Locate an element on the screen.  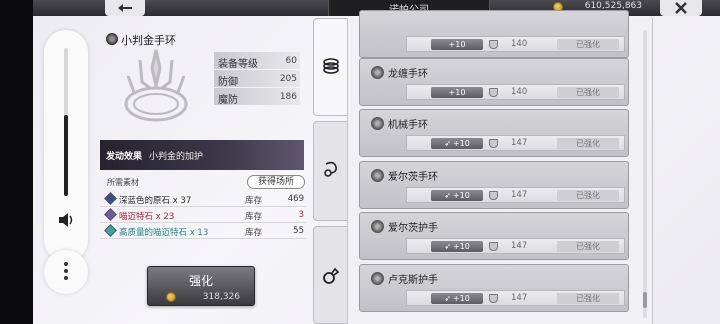
more-dots-icon is located at coordinates (66, 272).